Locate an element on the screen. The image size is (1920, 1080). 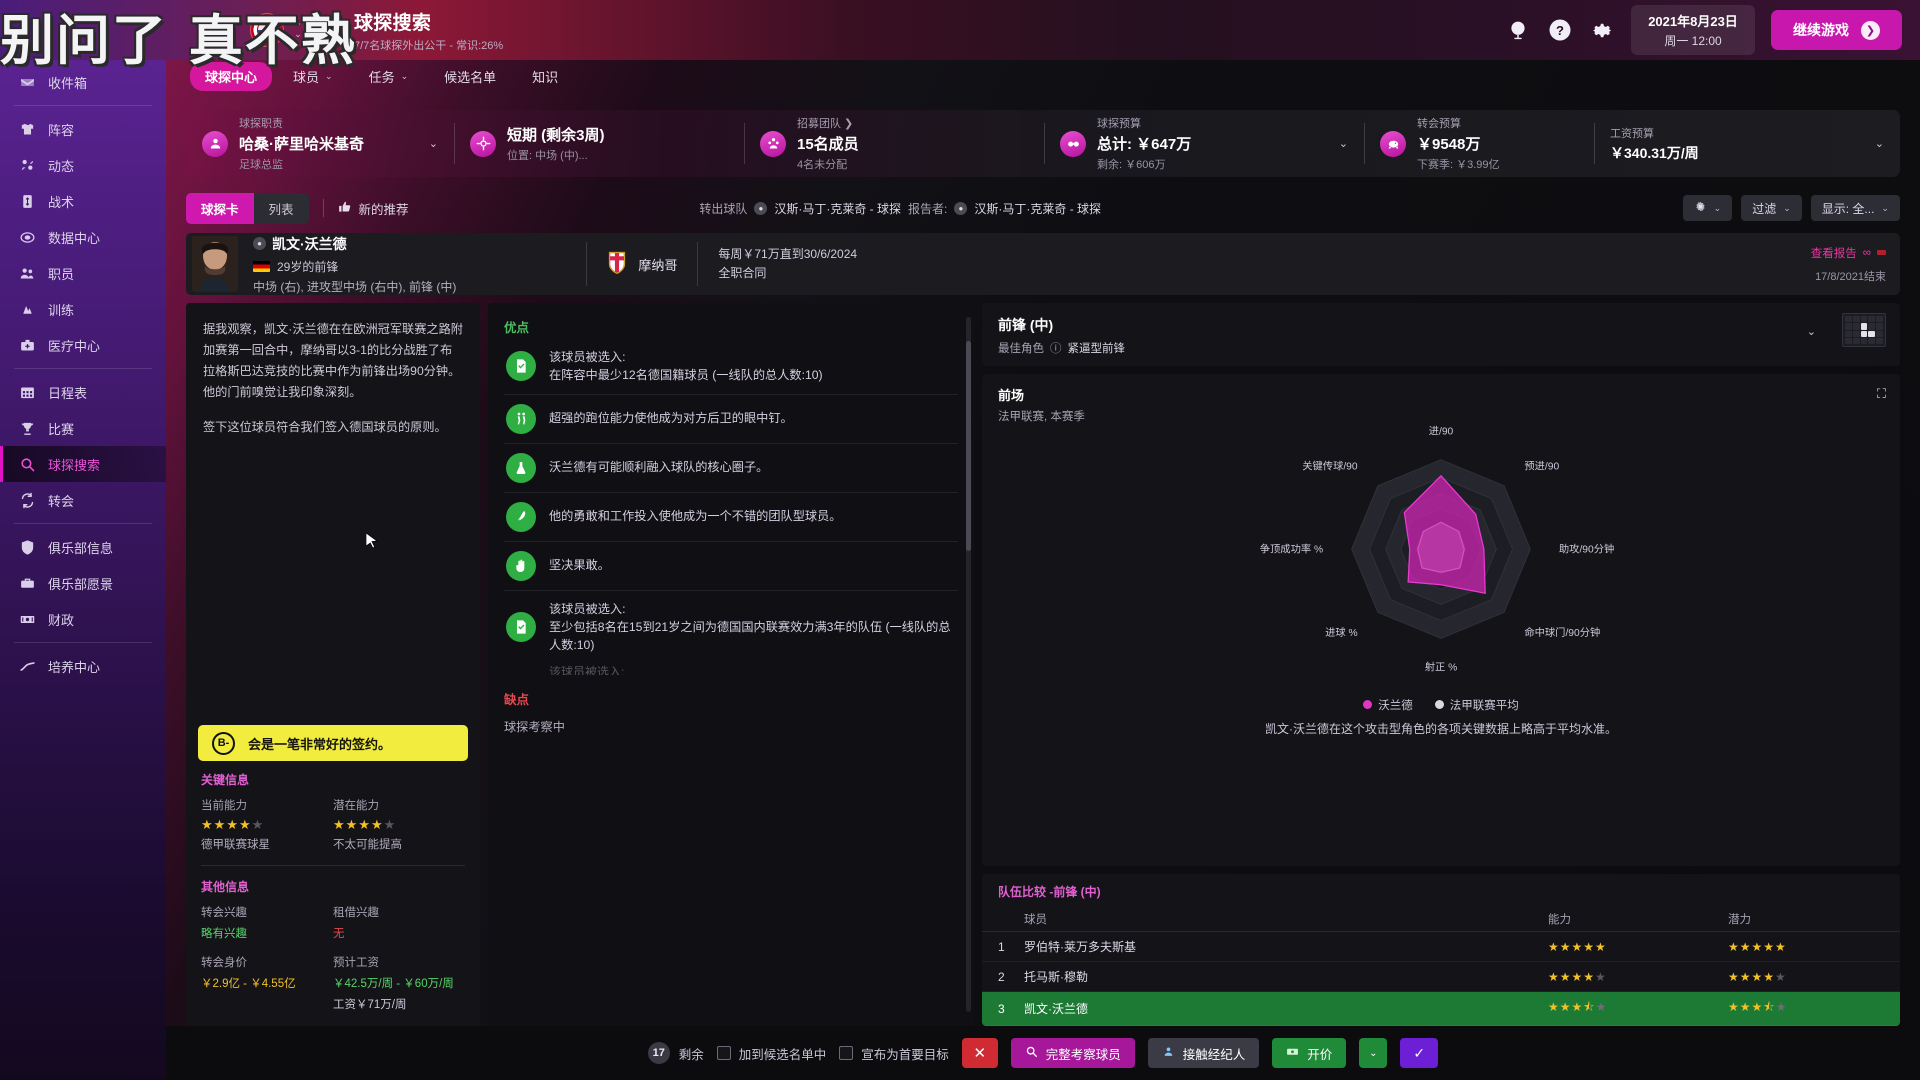
sidebar-item-tactics: 战术 is located at coordinates (83, 201).